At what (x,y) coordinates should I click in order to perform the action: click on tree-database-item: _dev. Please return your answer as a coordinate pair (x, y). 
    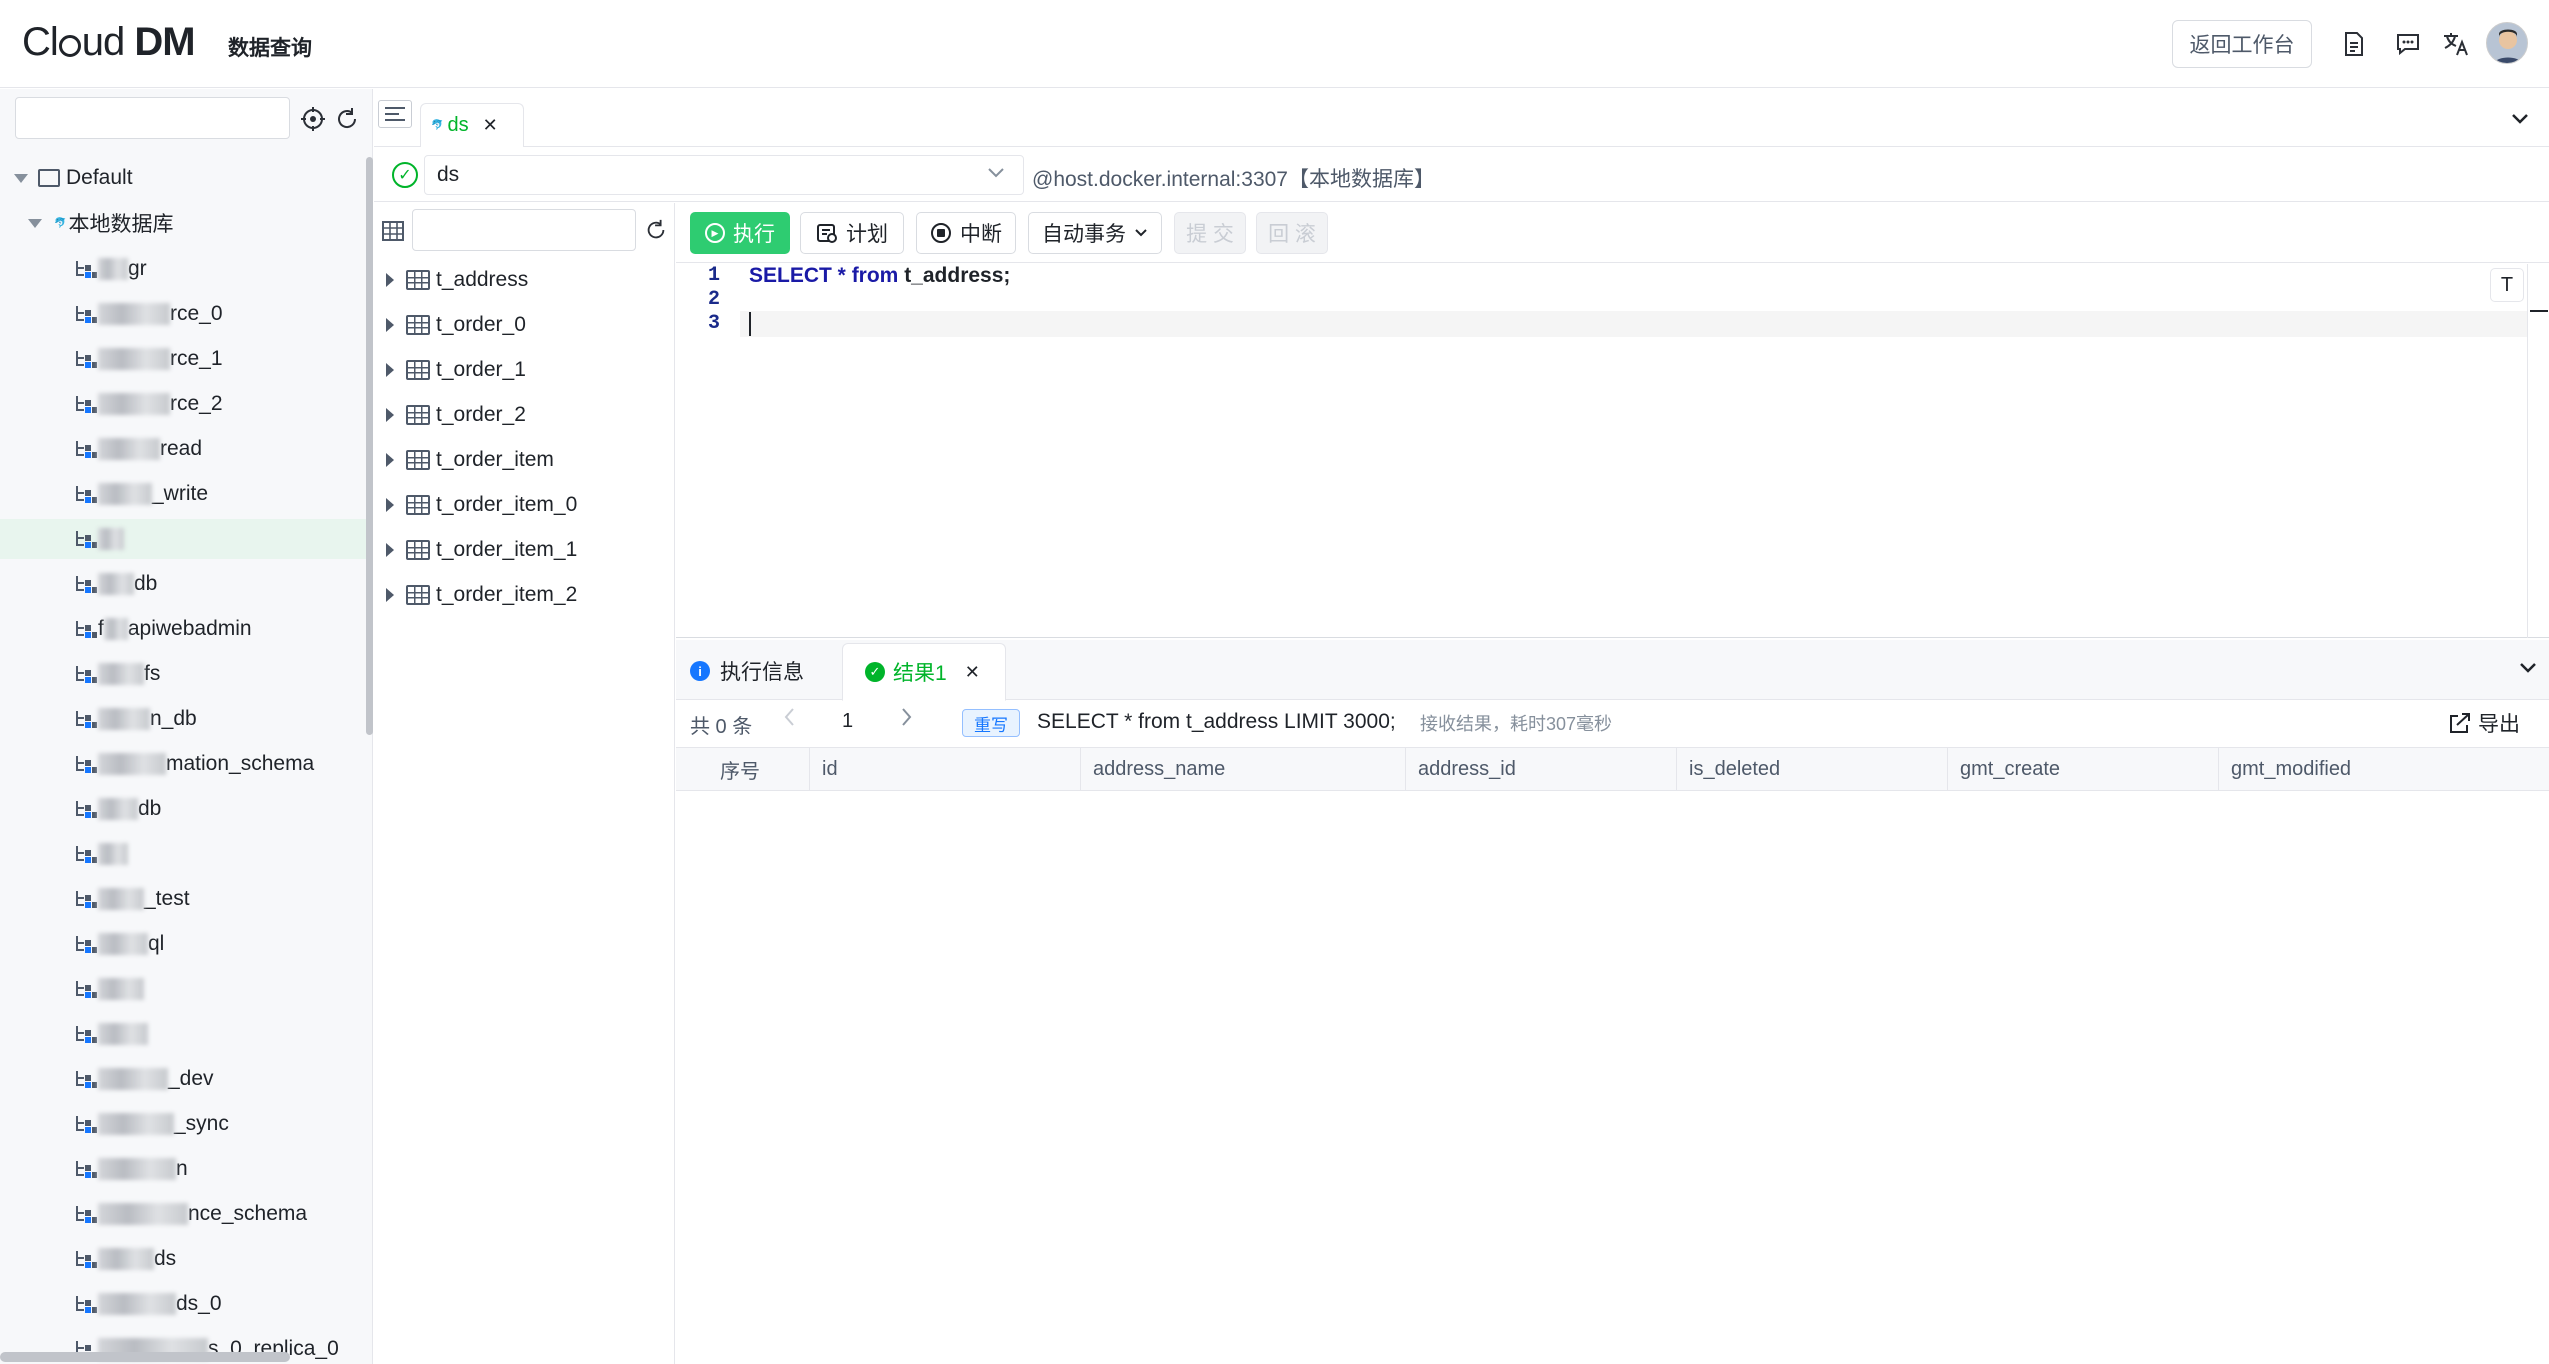
    Looking at the image, I should click on (183, 1079).